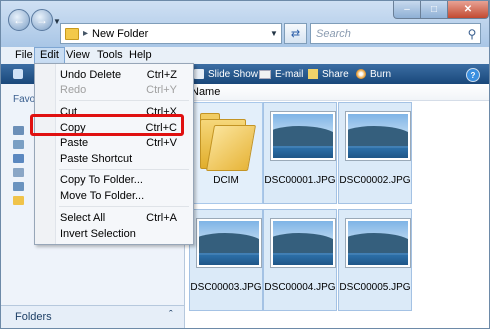 The width and height of the screenshot is (490, 329). What do you see at coordinates (74, 143) in the screenshot?
I see `menu-item-label: Paste` at bounding box center [74, 143].